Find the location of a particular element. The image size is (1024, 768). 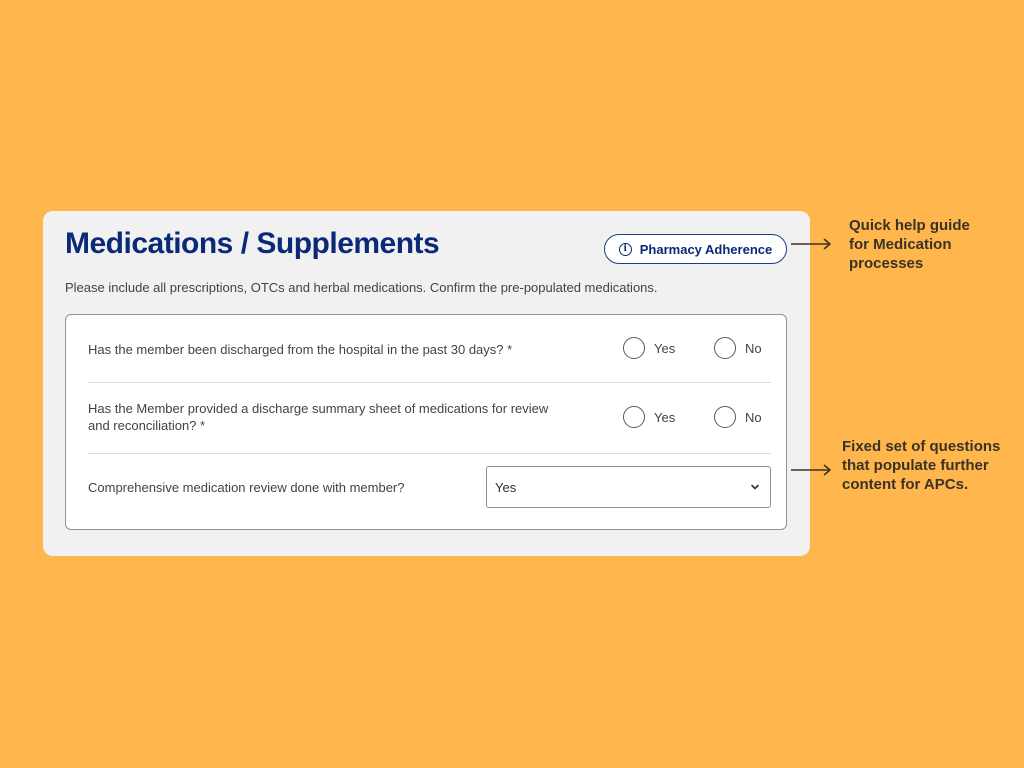

annotation-line: Fixed set of questions is located at coordinates (921, 446).